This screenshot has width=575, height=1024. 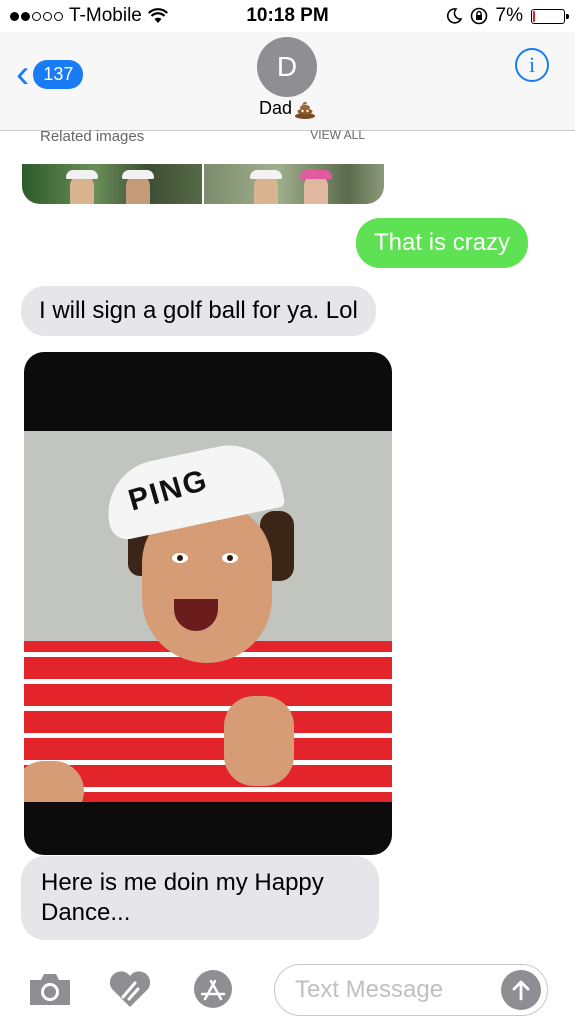 What do you see at coordinates (23, 74) in the screenshot?
I see `chevron-left-icon: ‹` at bounding box center [23, 74].